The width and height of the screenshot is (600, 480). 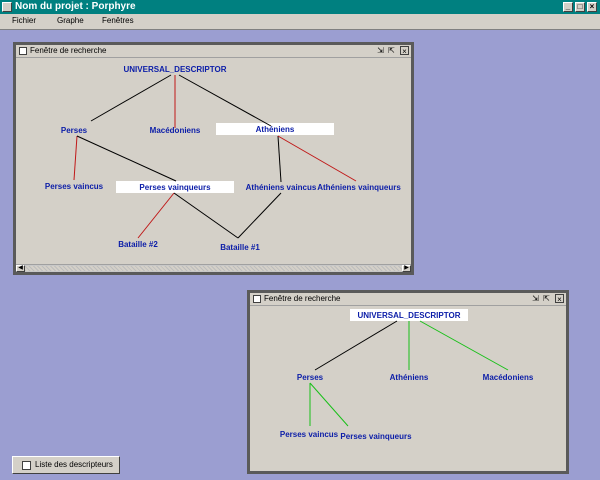 I want to click on descriptor-list-label: Liste des descripteurs, so click(x=74, y=464).